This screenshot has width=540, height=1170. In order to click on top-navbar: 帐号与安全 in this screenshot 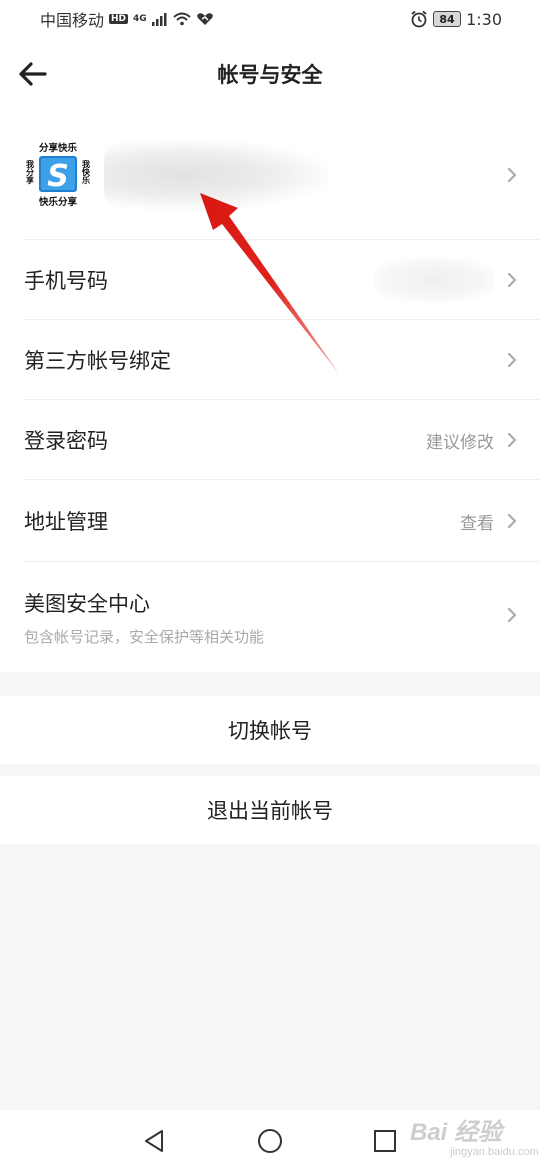, I will do `click(270, 74)`.